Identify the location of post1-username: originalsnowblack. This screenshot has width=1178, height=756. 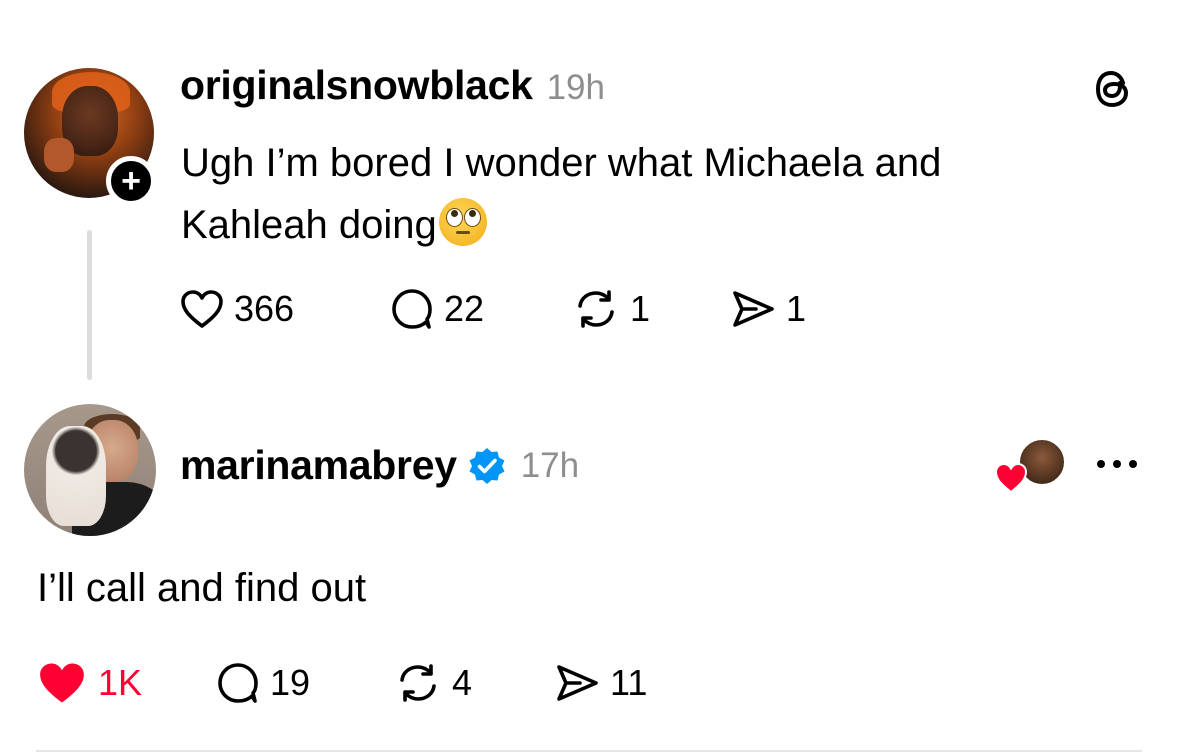
(356, 85).